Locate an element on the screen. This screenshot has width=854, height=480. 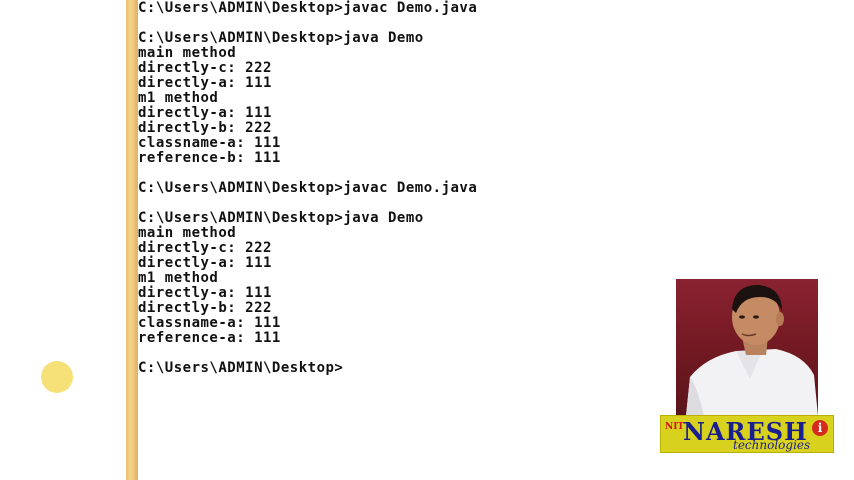
left-window-border is located at coordinates (132, 240).